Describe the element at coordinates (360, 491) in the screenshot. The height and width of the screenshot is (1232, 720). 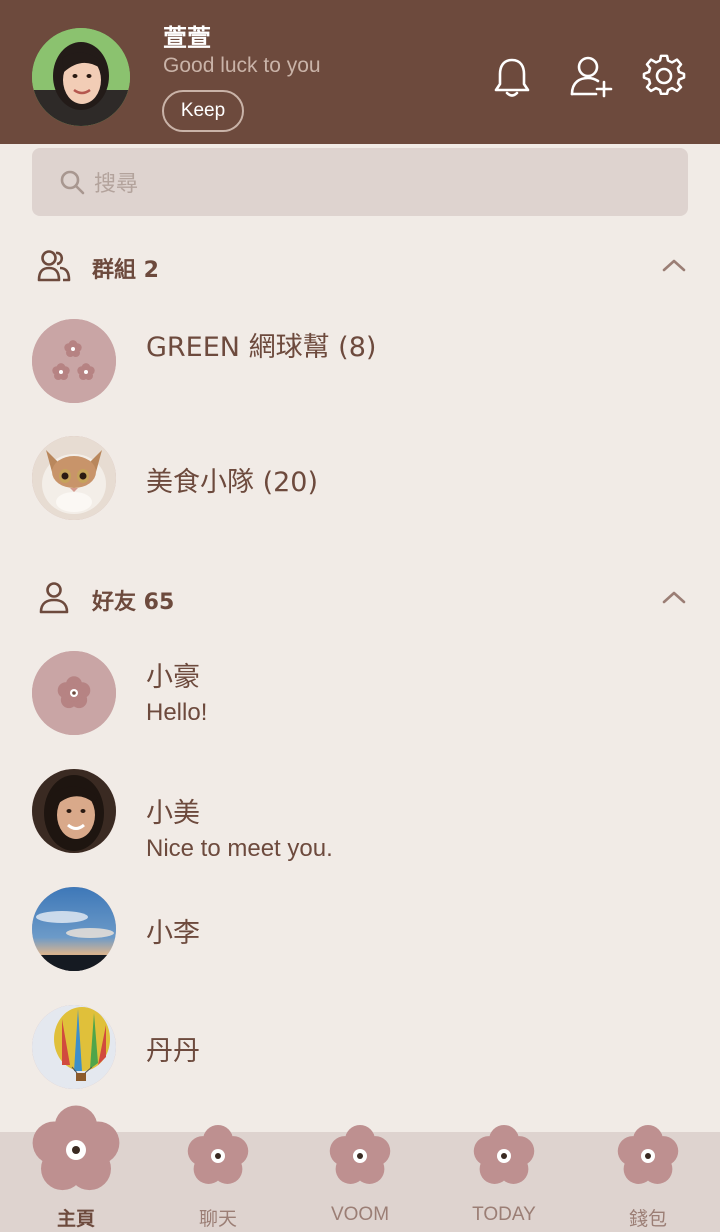
I see `group-item-food-team: 美食小隊 (20)` at that location.